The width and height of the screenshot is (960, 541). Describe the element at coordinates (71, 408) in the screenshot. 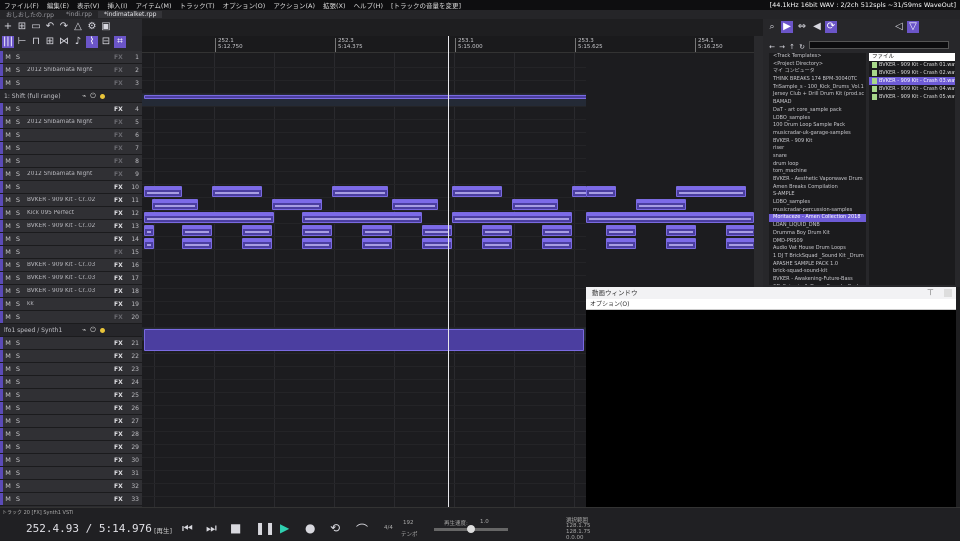

I see `track-row: M S FX 26` at that location.